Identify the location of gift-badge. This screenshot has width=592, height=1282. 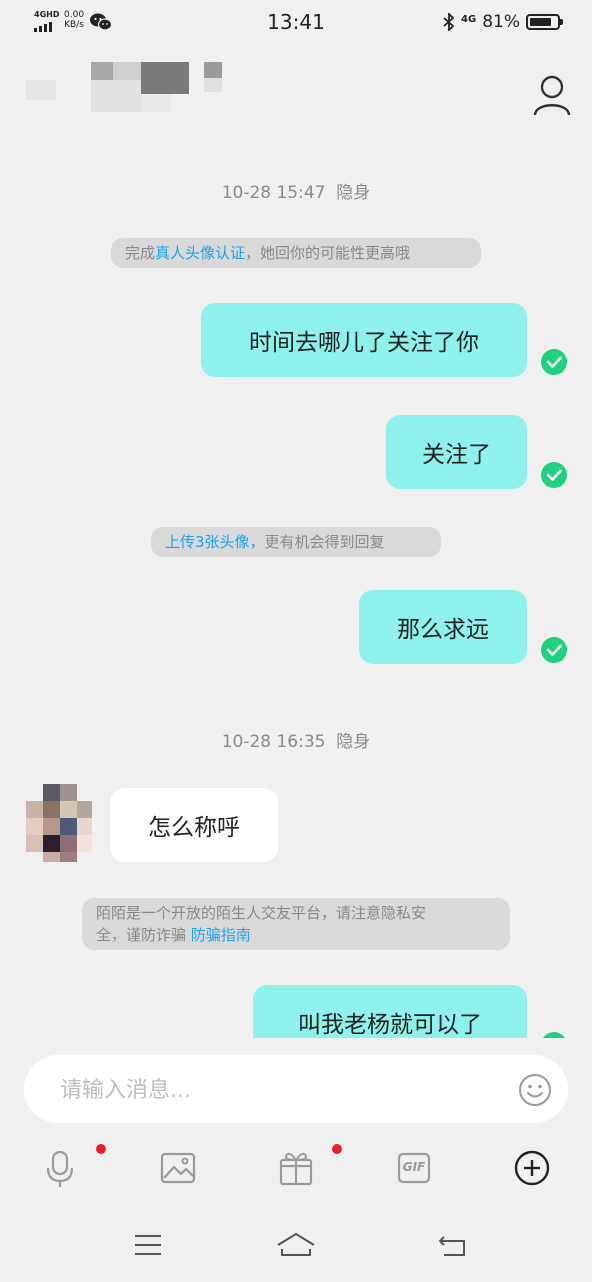
(337, 1149).